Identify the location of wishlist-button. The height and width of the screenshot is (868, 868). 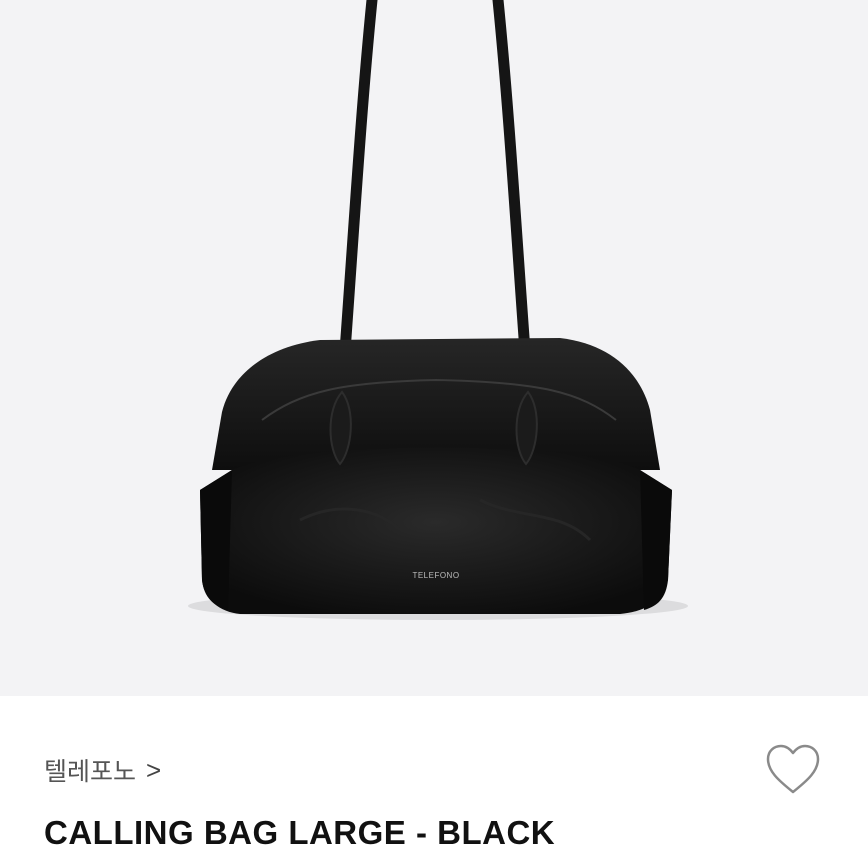
(793, 769).